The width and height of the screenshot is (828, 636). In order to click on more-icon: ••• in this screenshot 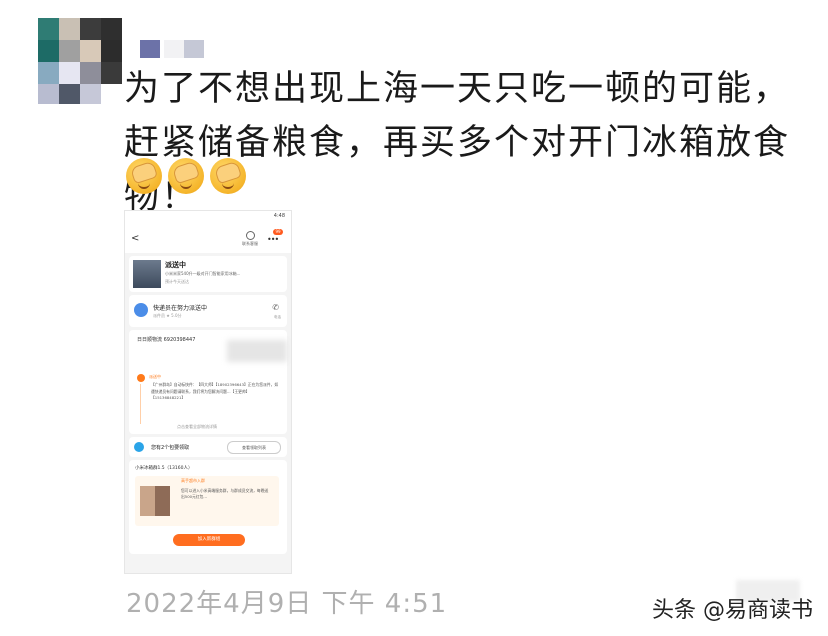, I will do `click(273, 239)`.